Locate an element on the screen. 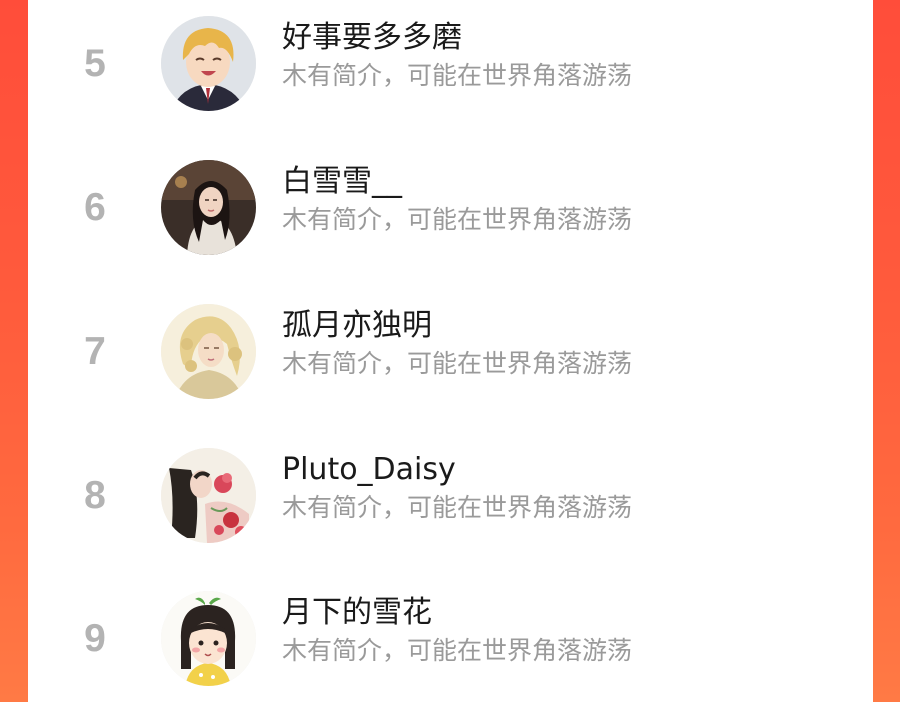 This screenshot has width=900, height=702. floral-illustration-avatar-icon is located at coordinates (208, 495).